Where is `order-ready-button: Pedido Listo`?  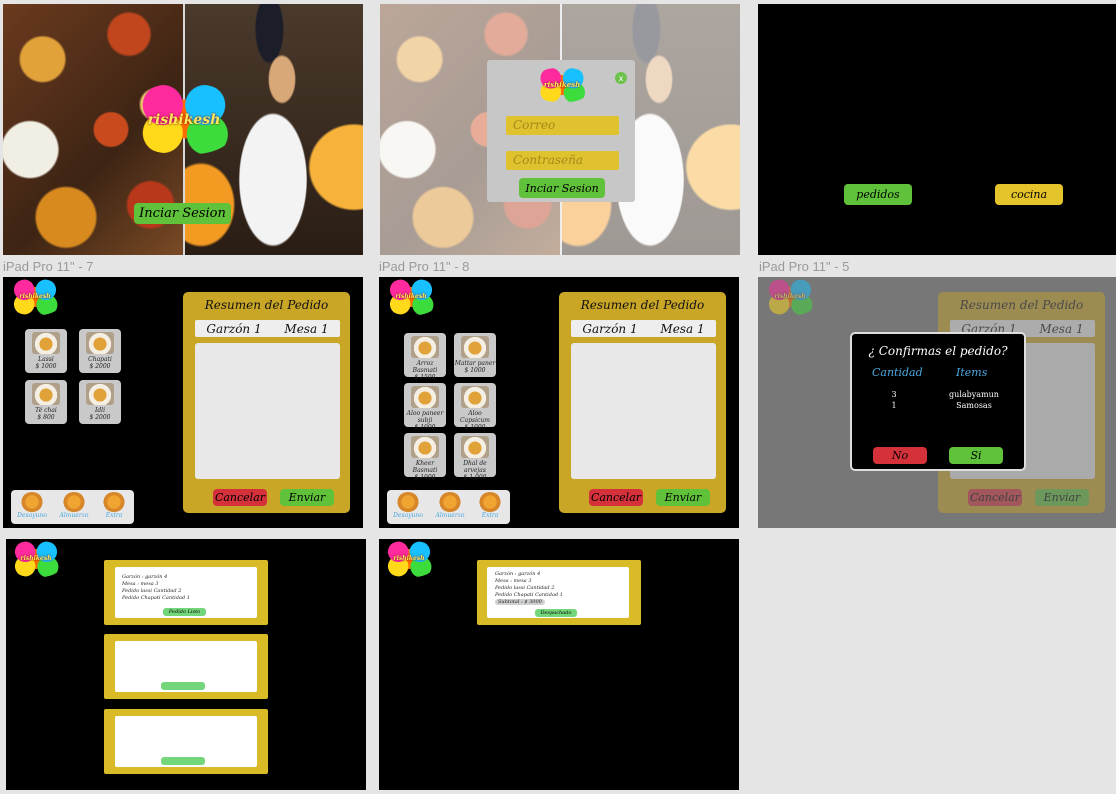 order-ready-button: Pedido Listo is located at coordinates (184, 612).